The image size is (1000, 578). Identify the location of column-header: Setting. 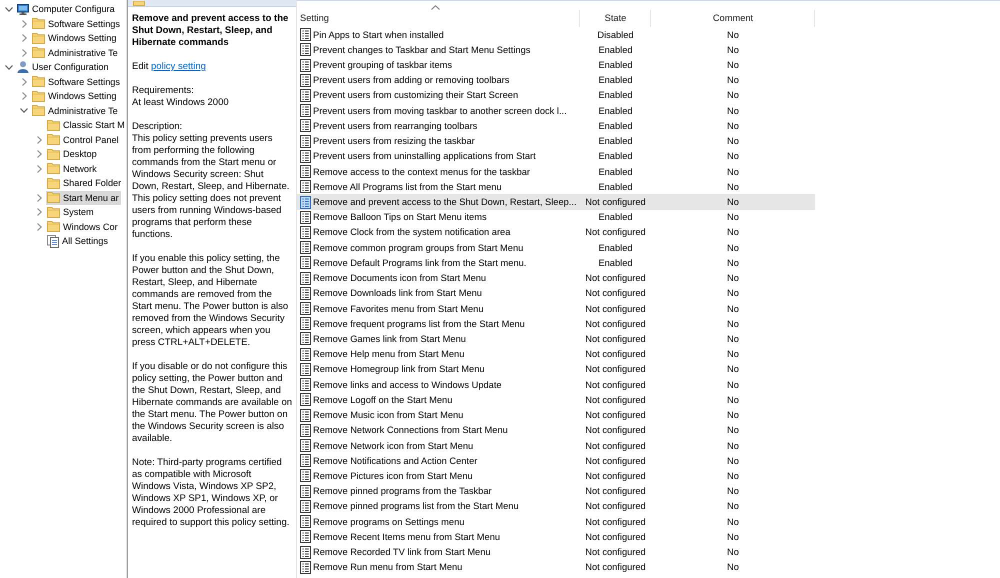
(438, 14).